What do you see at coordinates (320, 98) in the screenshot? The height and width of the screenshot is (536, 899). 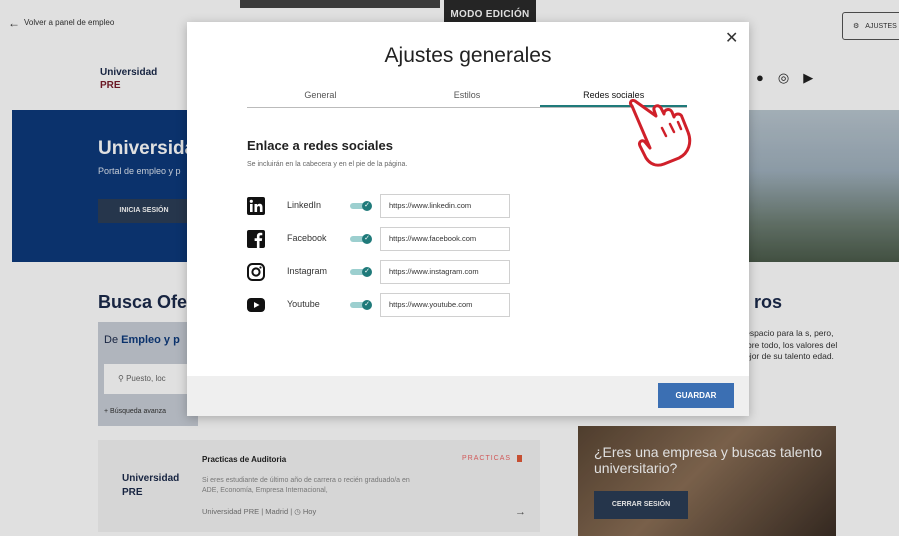 I see `tab-general: General` at bounding box center [320, 98].